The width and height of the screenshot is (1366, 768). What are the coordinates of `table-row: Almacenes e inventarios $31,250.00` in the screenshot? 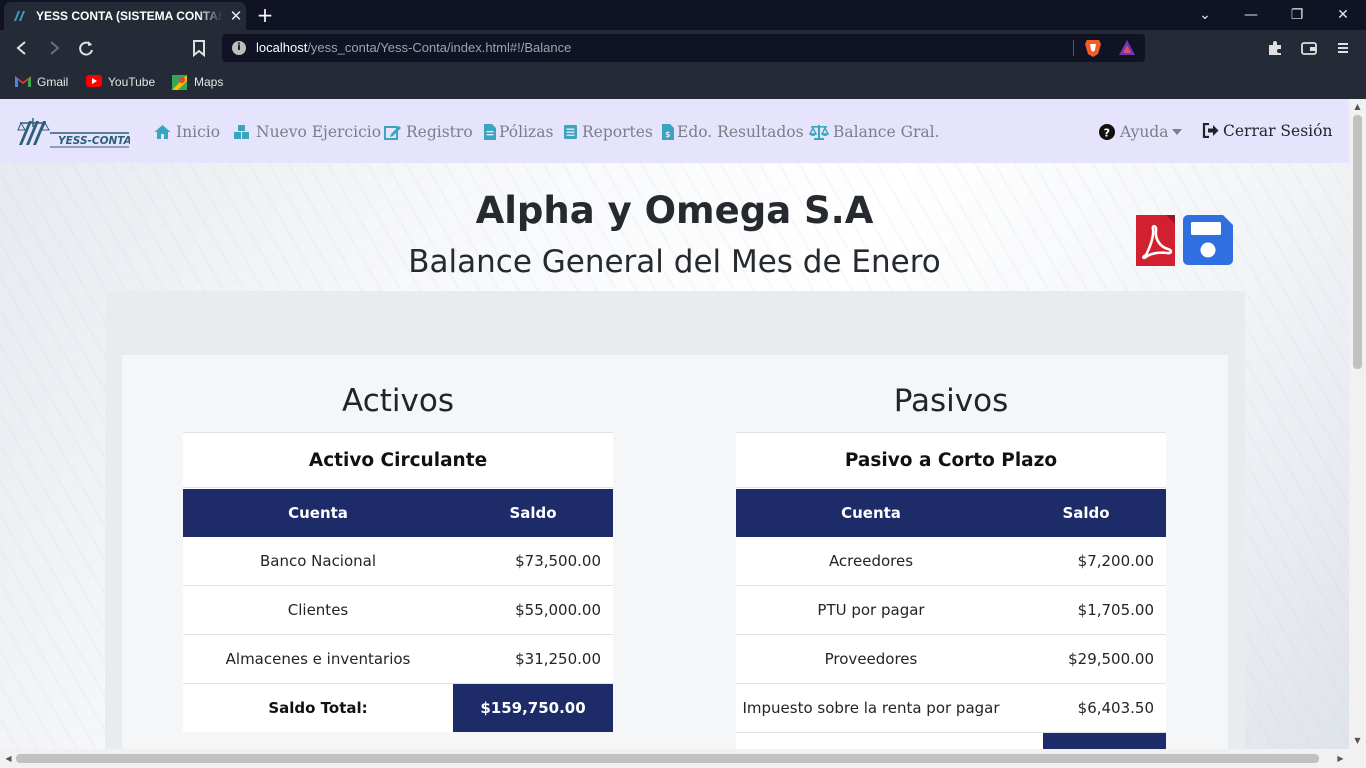 It's located at (398, 659).